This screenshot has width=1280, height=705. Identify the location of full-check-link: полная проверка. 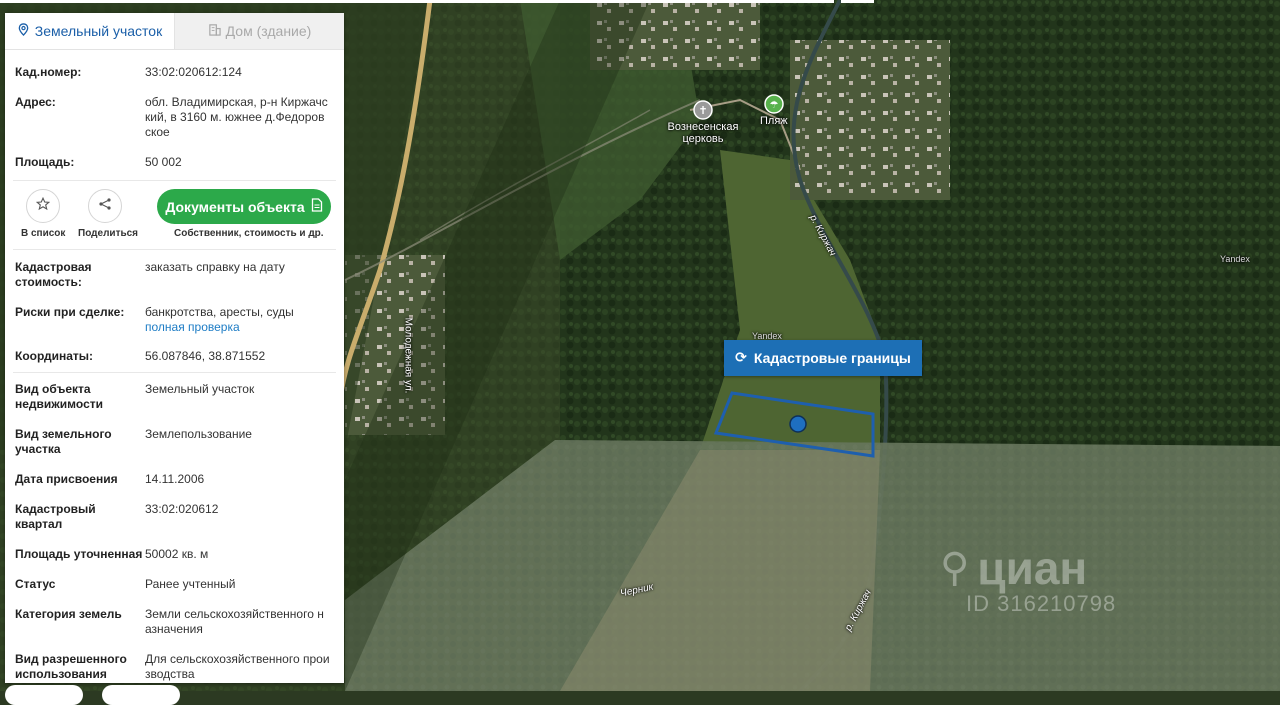
(237, 327).